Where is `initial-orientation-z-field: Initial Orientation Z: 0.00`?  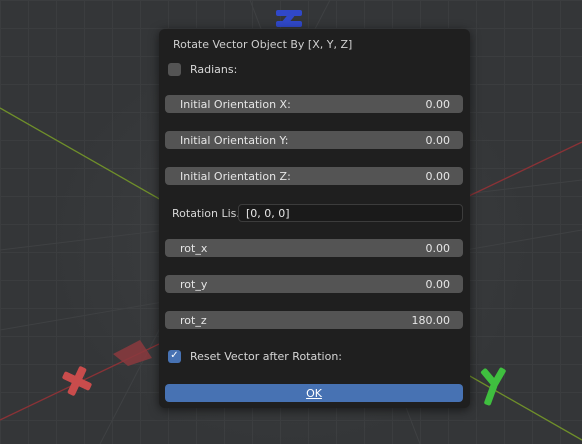
initial-orientation-z-field: Initial Orientation Z: 0.00 is located at coordinates (314, 176).